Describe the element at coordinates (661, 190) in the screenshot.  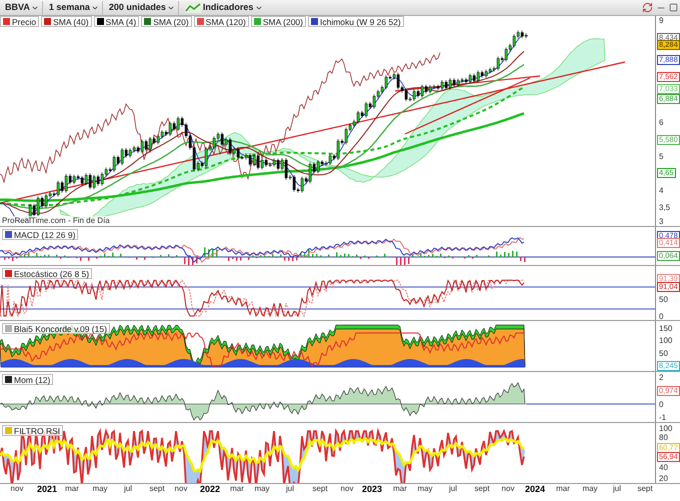
I see `axis-tick-label: 4` at that location.